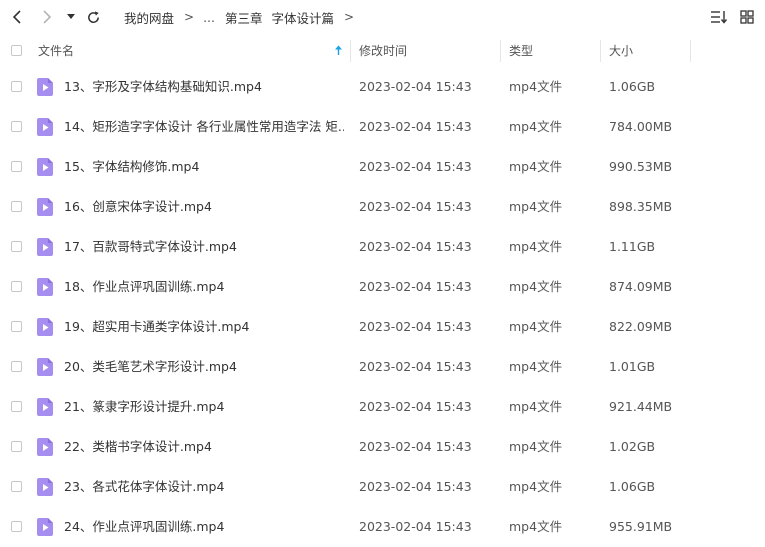 Image resolution: width=765 pixels, height=547 pixels. I want to click on column-header-type: 类型, so click(521, 50).